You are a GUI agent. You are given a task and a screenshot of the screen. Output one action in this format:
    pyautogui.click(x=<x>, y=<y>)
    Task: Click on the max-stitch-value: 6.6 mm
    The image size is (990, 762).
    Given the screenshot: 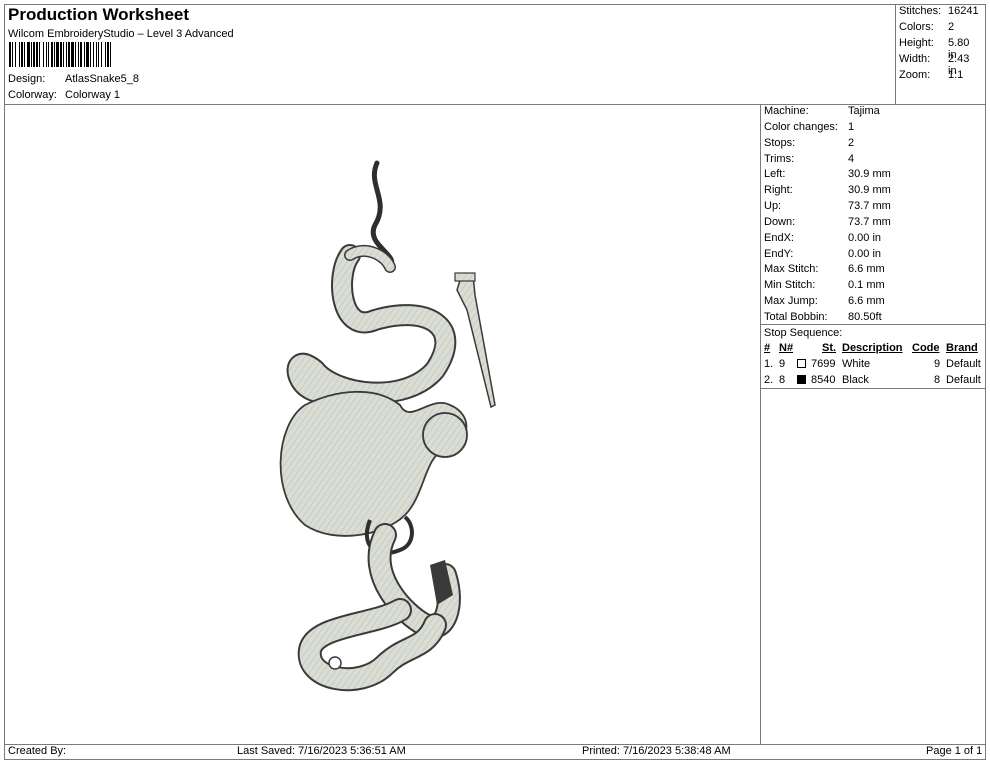 What is the action you would take?
    pyautogui.click(x=866, y=269)
    